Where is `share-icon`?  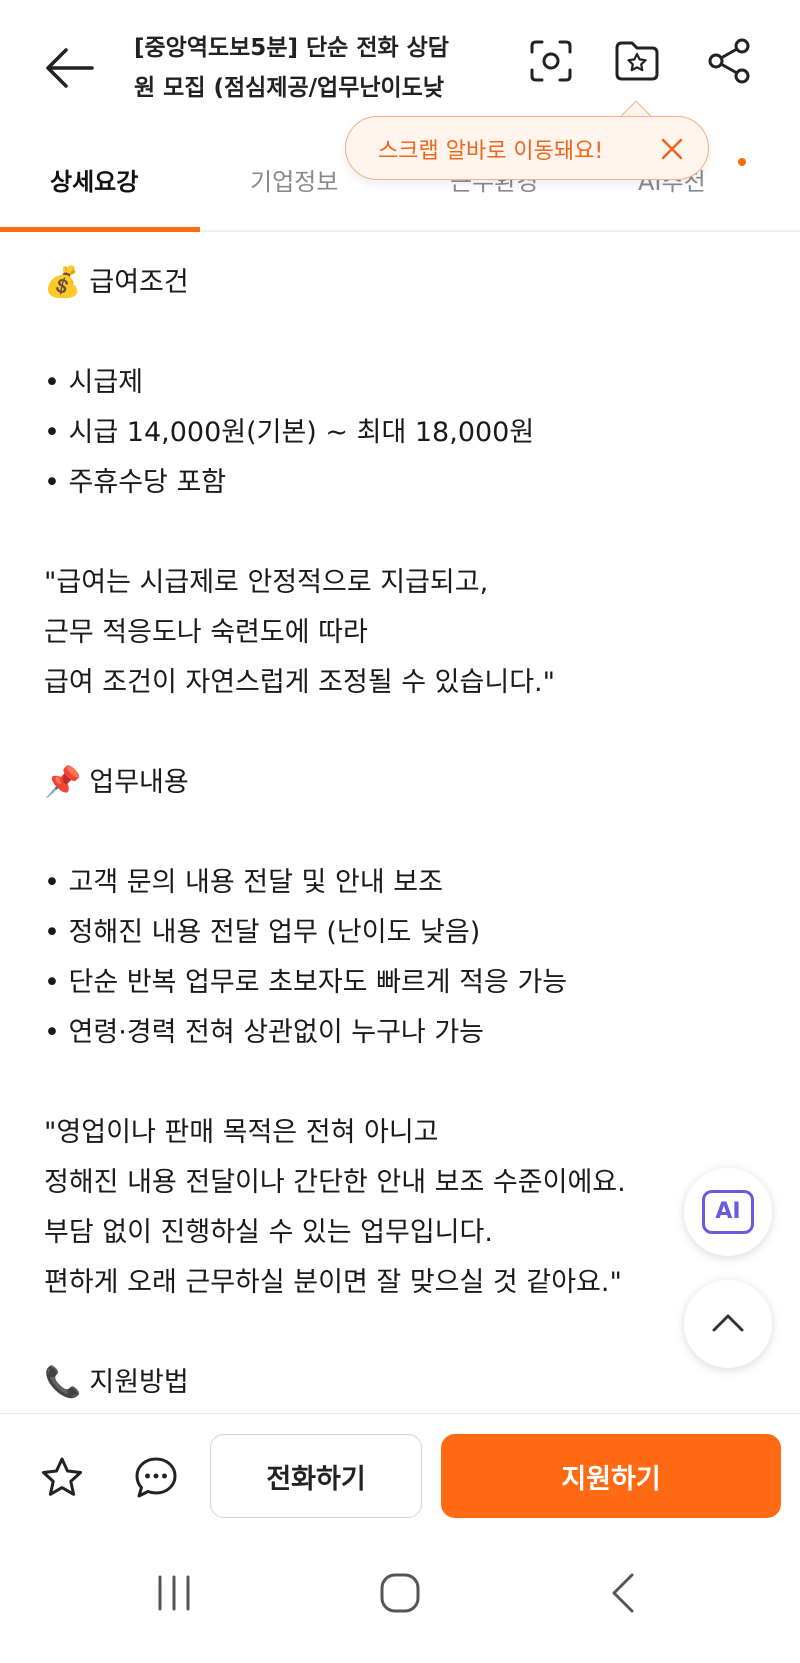 share-icon is located at coordinates (729, 61).